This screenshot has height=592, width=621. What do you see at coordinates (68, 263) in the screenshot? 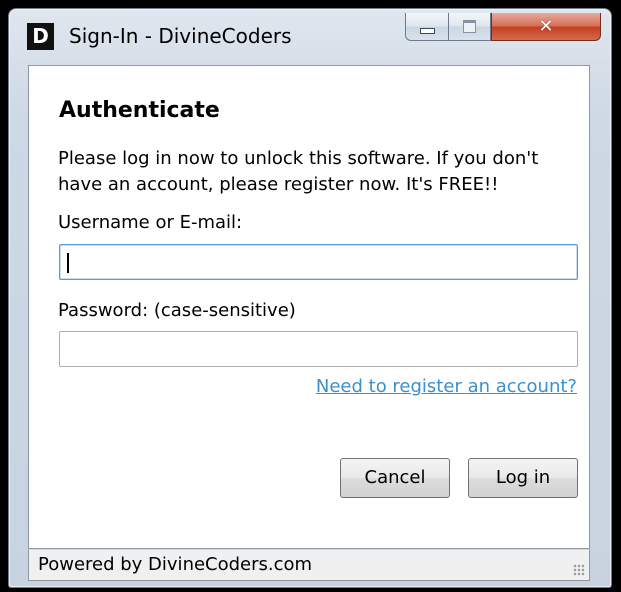
I see `text-caret` at bounding box center [68, 263].